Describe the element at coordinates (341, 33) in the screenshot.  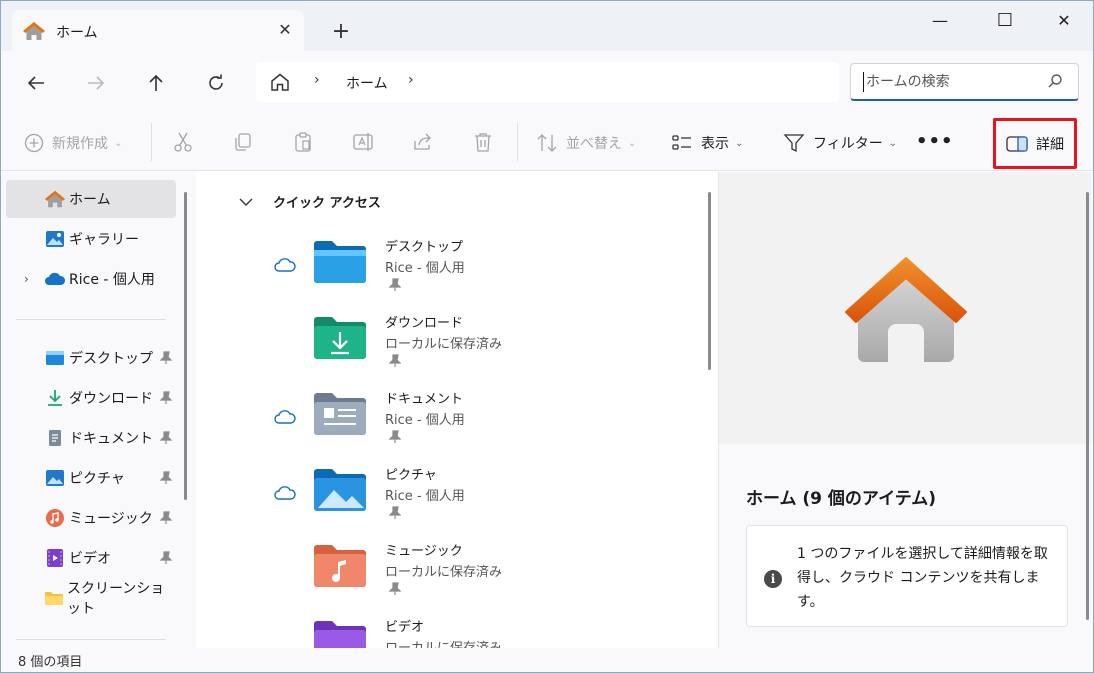
I see `new-tab-button: +` at that location.